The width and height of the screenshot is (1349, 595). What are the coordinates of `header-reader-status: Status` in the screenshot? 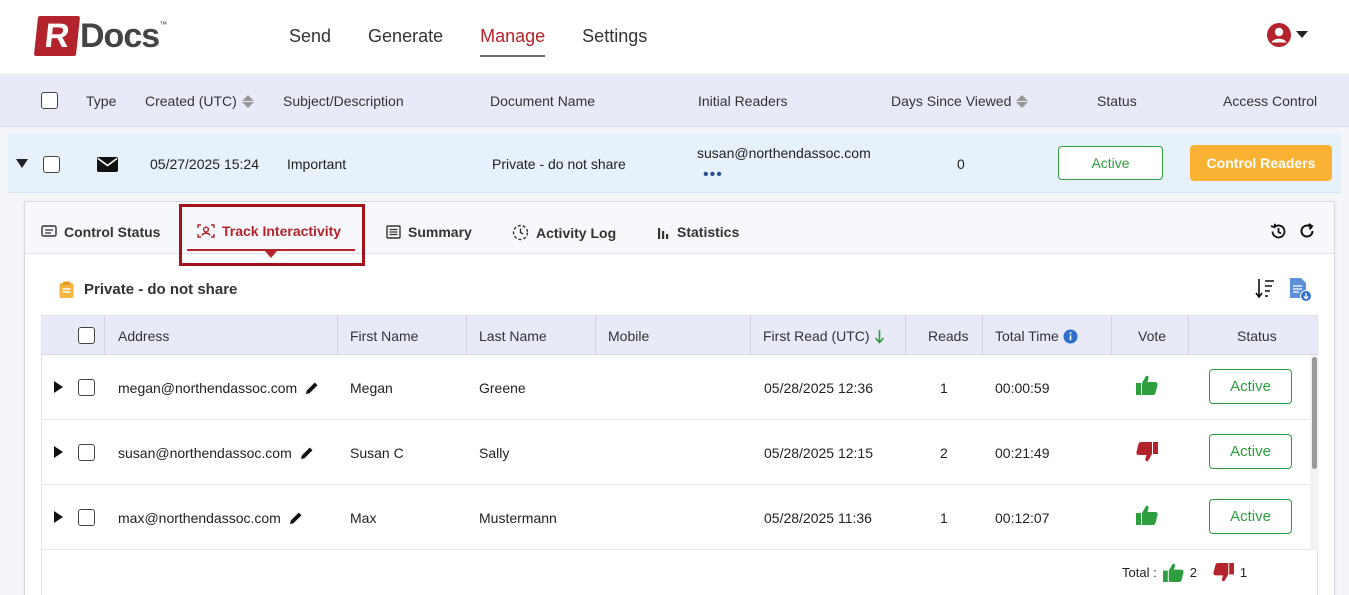 It's located at (1257, 336).